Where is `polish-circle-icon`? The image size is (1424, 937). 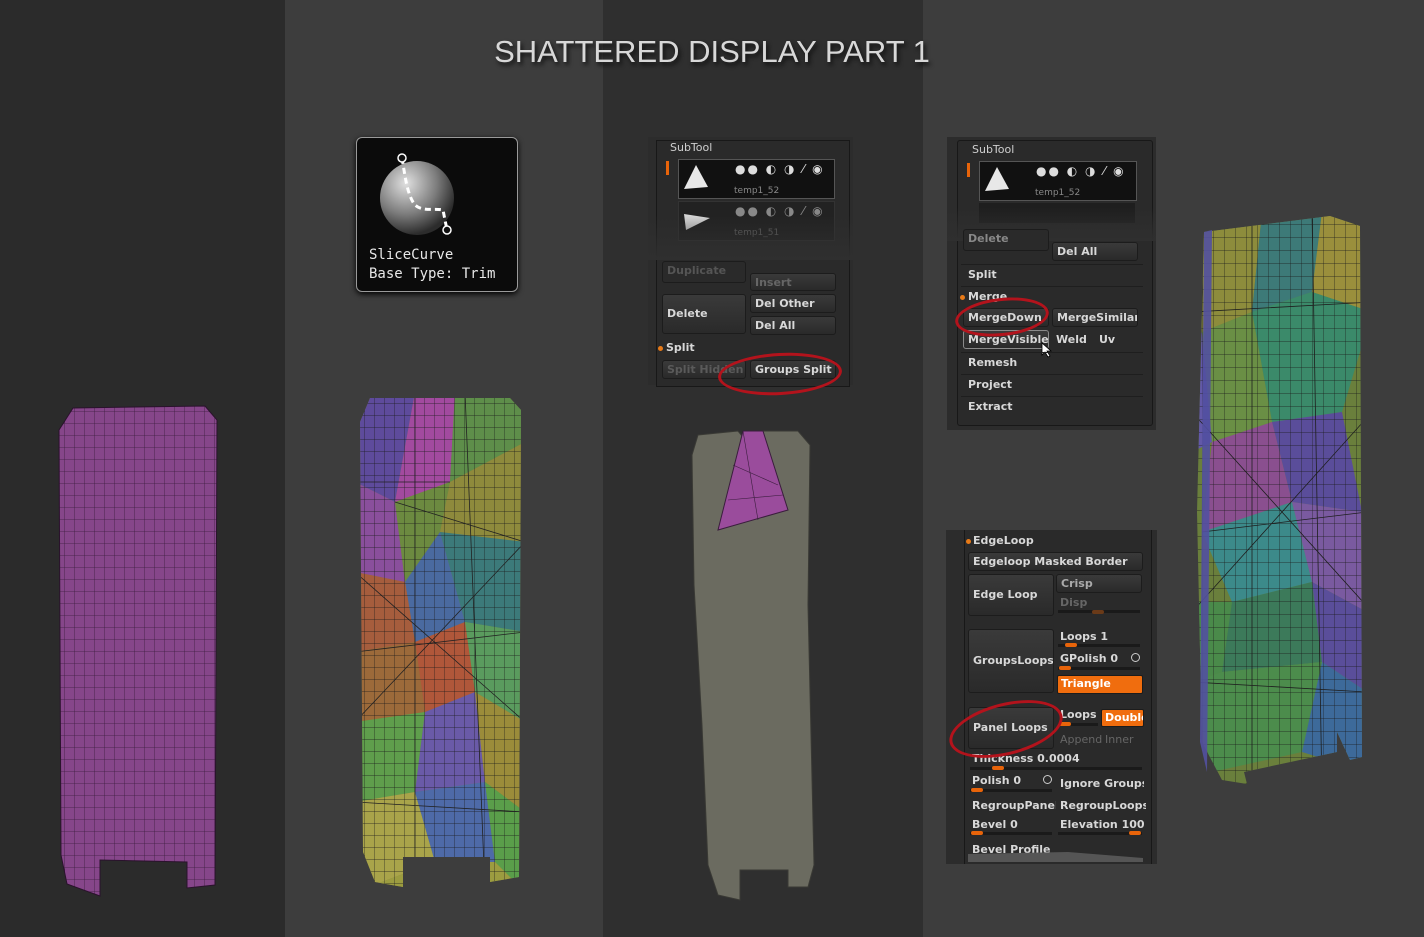
polish-circle-icon is located at coordinates (1047, 779).